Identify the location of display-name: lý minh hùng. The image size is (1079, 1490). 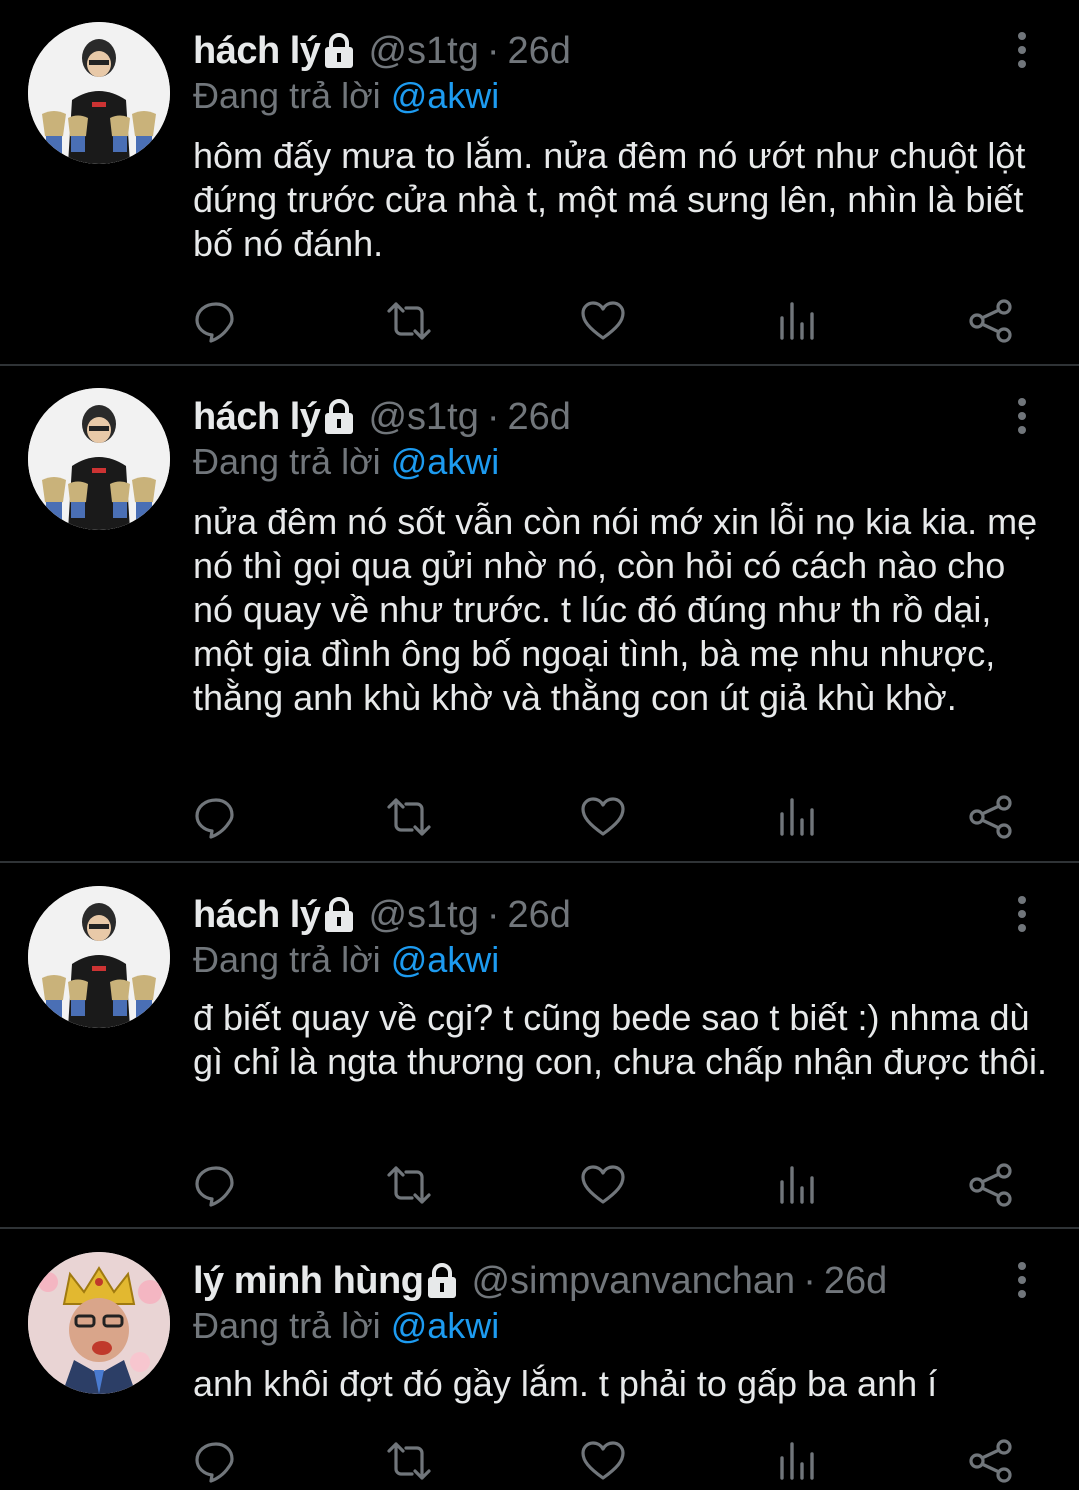
(308, 1281).